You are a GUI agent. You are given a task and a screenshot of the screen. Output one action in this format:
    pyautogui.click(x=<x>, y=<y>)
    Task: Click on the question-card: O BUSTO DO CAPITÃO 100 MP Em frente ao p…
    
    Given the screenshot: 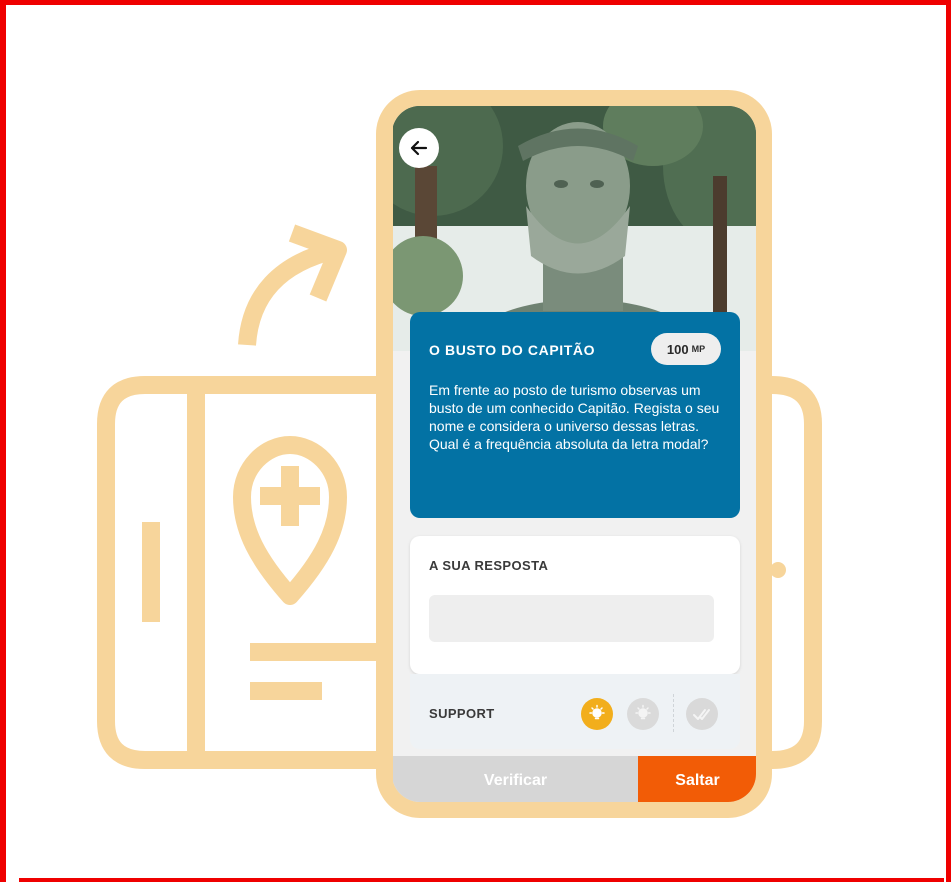 What is the action you would take?
    pyautogui.click(x=575, y=415)
    